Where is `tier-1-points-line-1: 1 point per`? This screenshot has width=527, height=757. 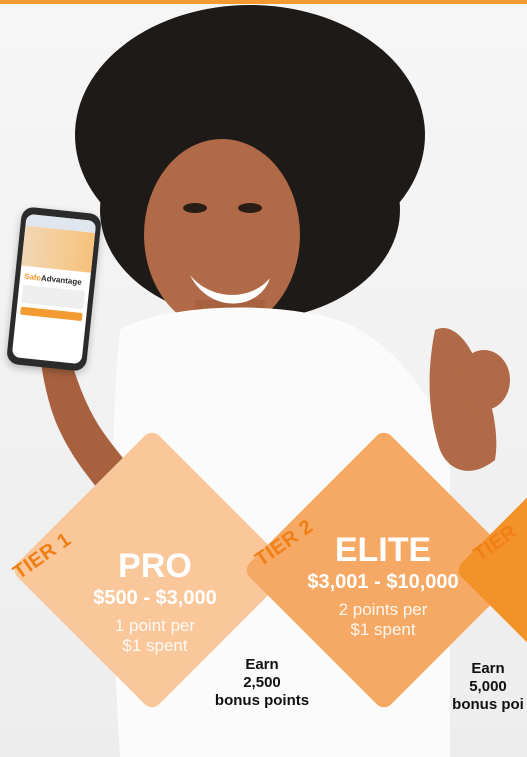
tier-1-points-line-1: 1 point per is located at coordinates (155, 625).